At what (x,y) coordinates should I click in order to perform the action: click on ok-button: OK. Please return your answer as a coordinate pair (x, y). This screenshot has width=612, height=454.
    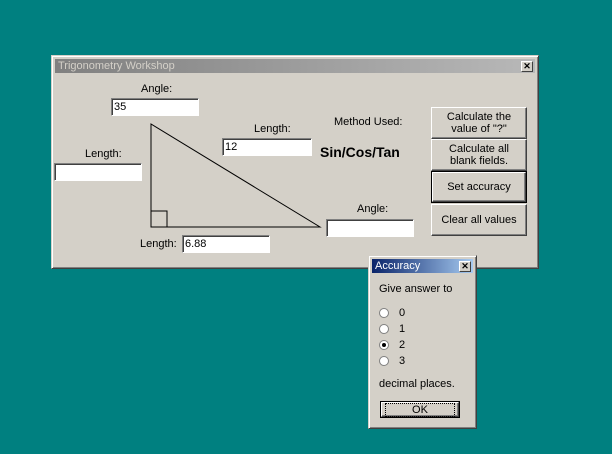
    Looking at the image, I should click on (420, 409).